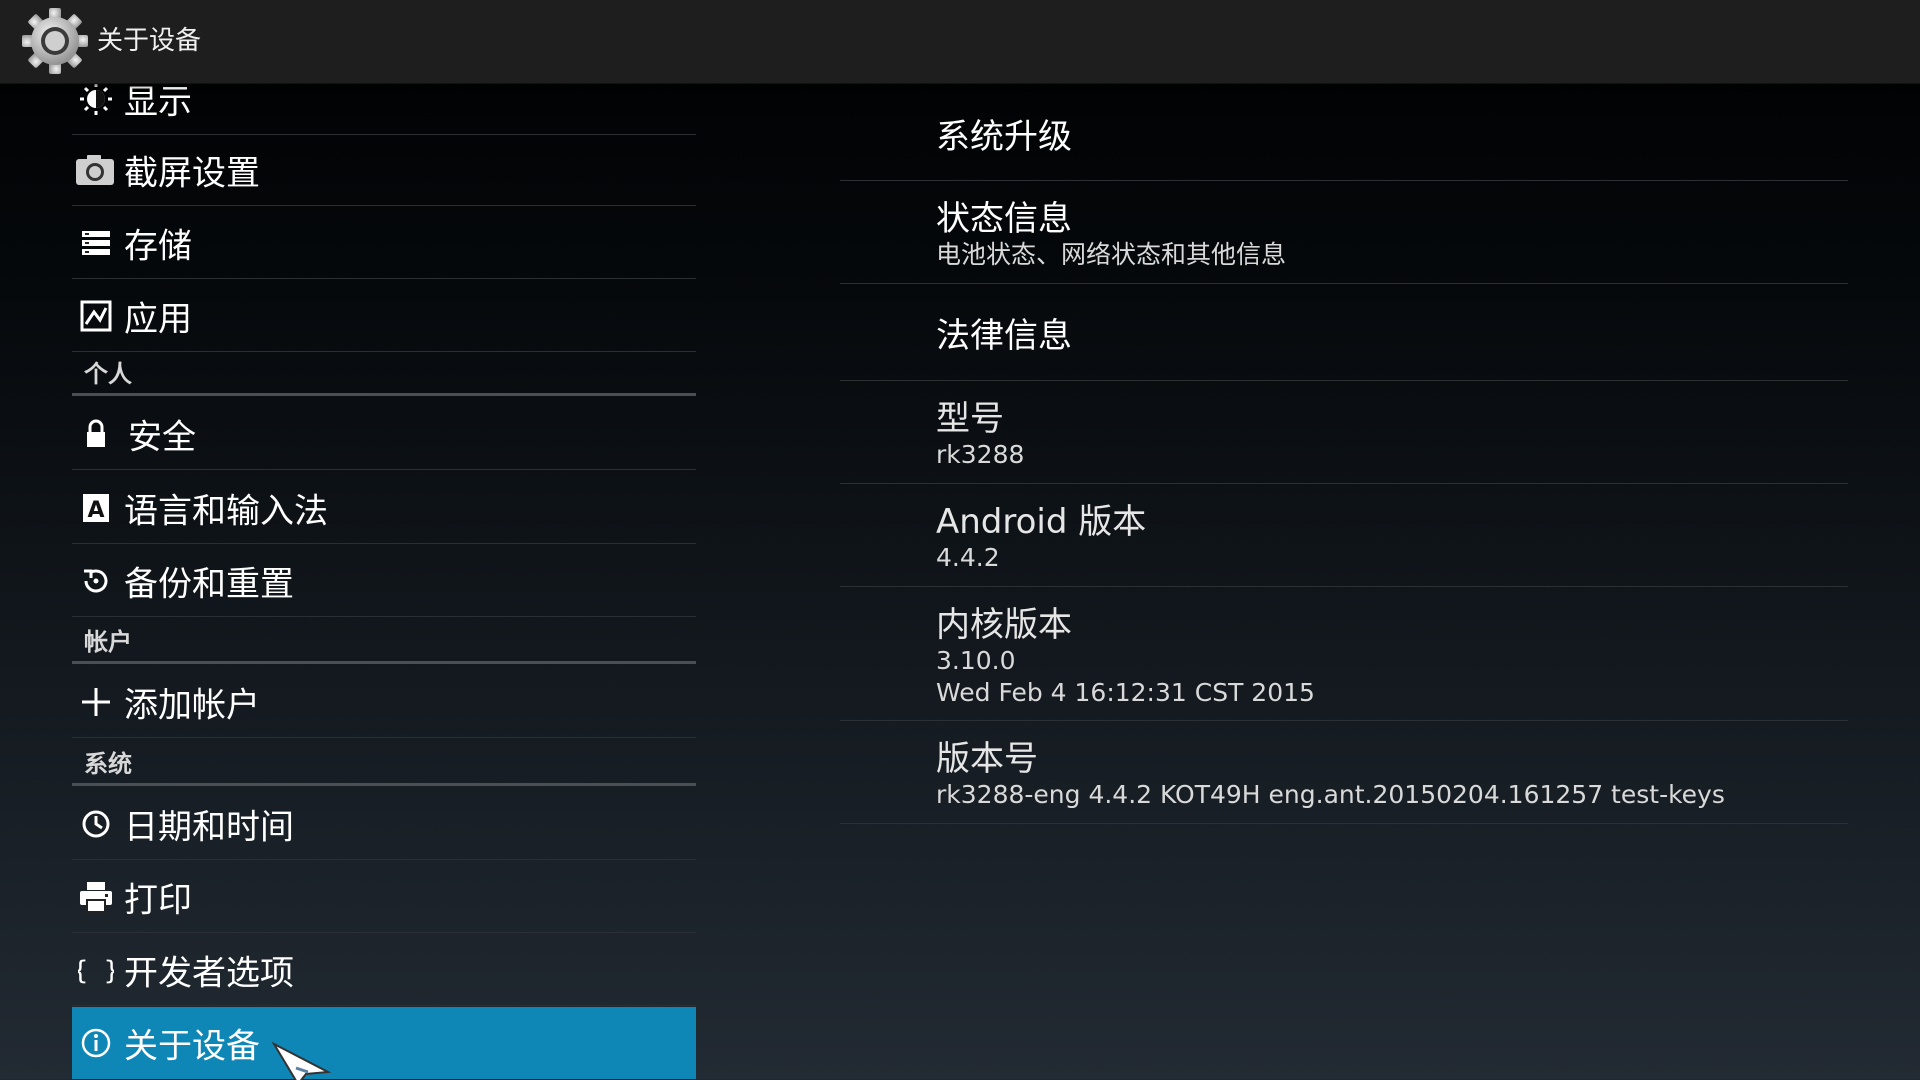 Image resolution: width=1920 pixels, height=1080 pixels. I want to click on sidebar-item-label: 显示, so click(158, 102).